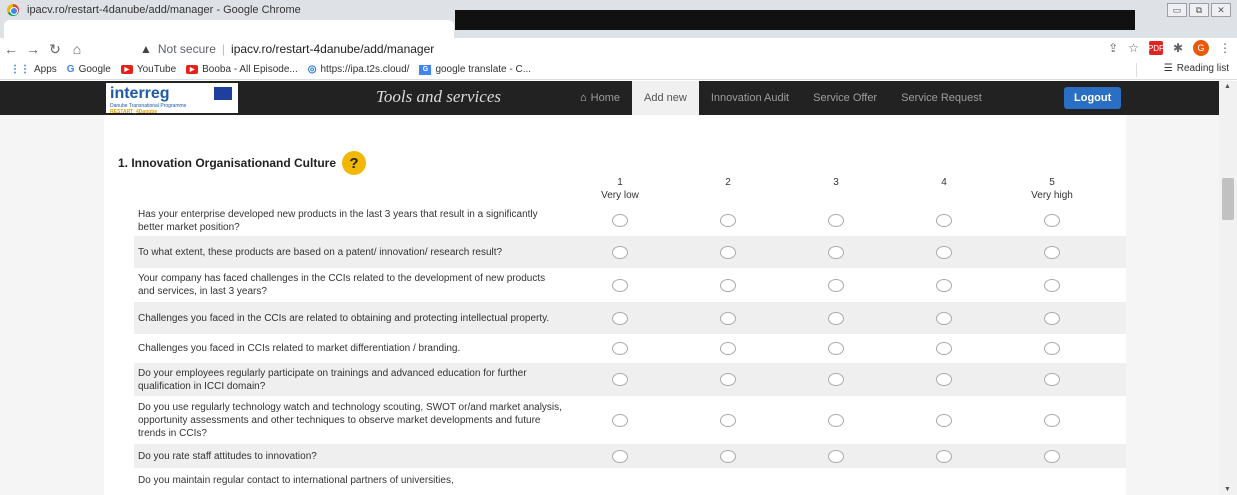 The width and height of the screenshot is (1237, 495). I want to click on bookmark-ipa: ◎ https://ipa.t2s.cloud/, so click(359, 69).